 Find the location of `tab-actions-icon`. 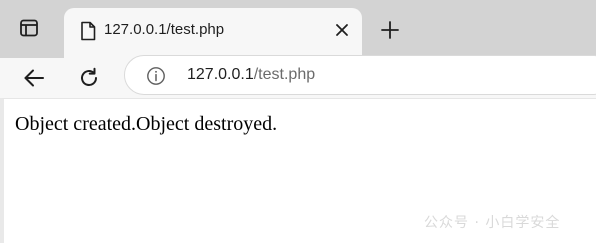

tab-actions-icon is located at coordinates (29, 30).